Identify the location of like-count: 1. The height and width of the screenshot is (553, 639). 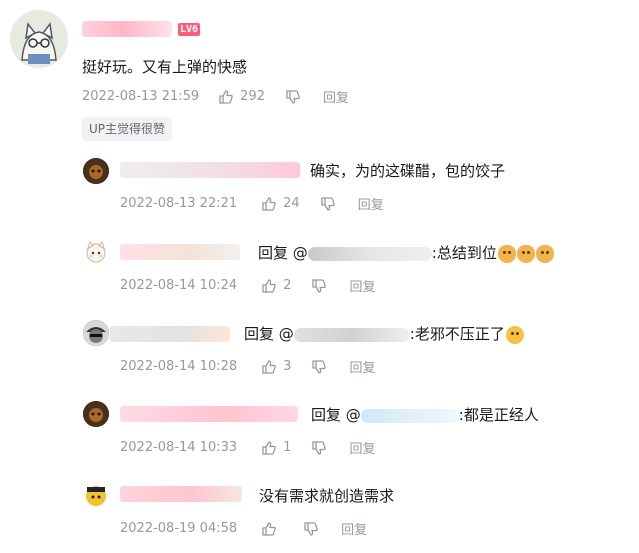
(287, 447).